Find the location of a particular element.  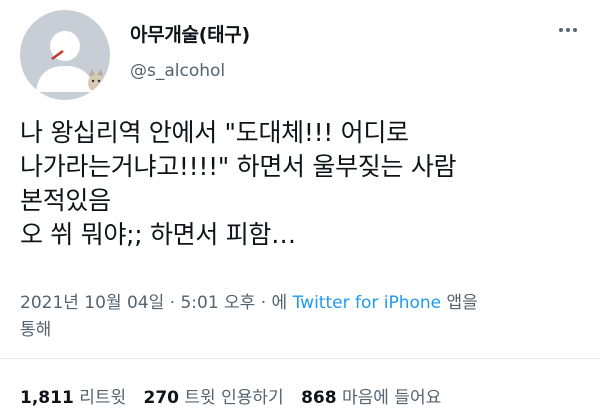

quotes-label: 트윗 인용하기 is located at coordinates (234, 398).